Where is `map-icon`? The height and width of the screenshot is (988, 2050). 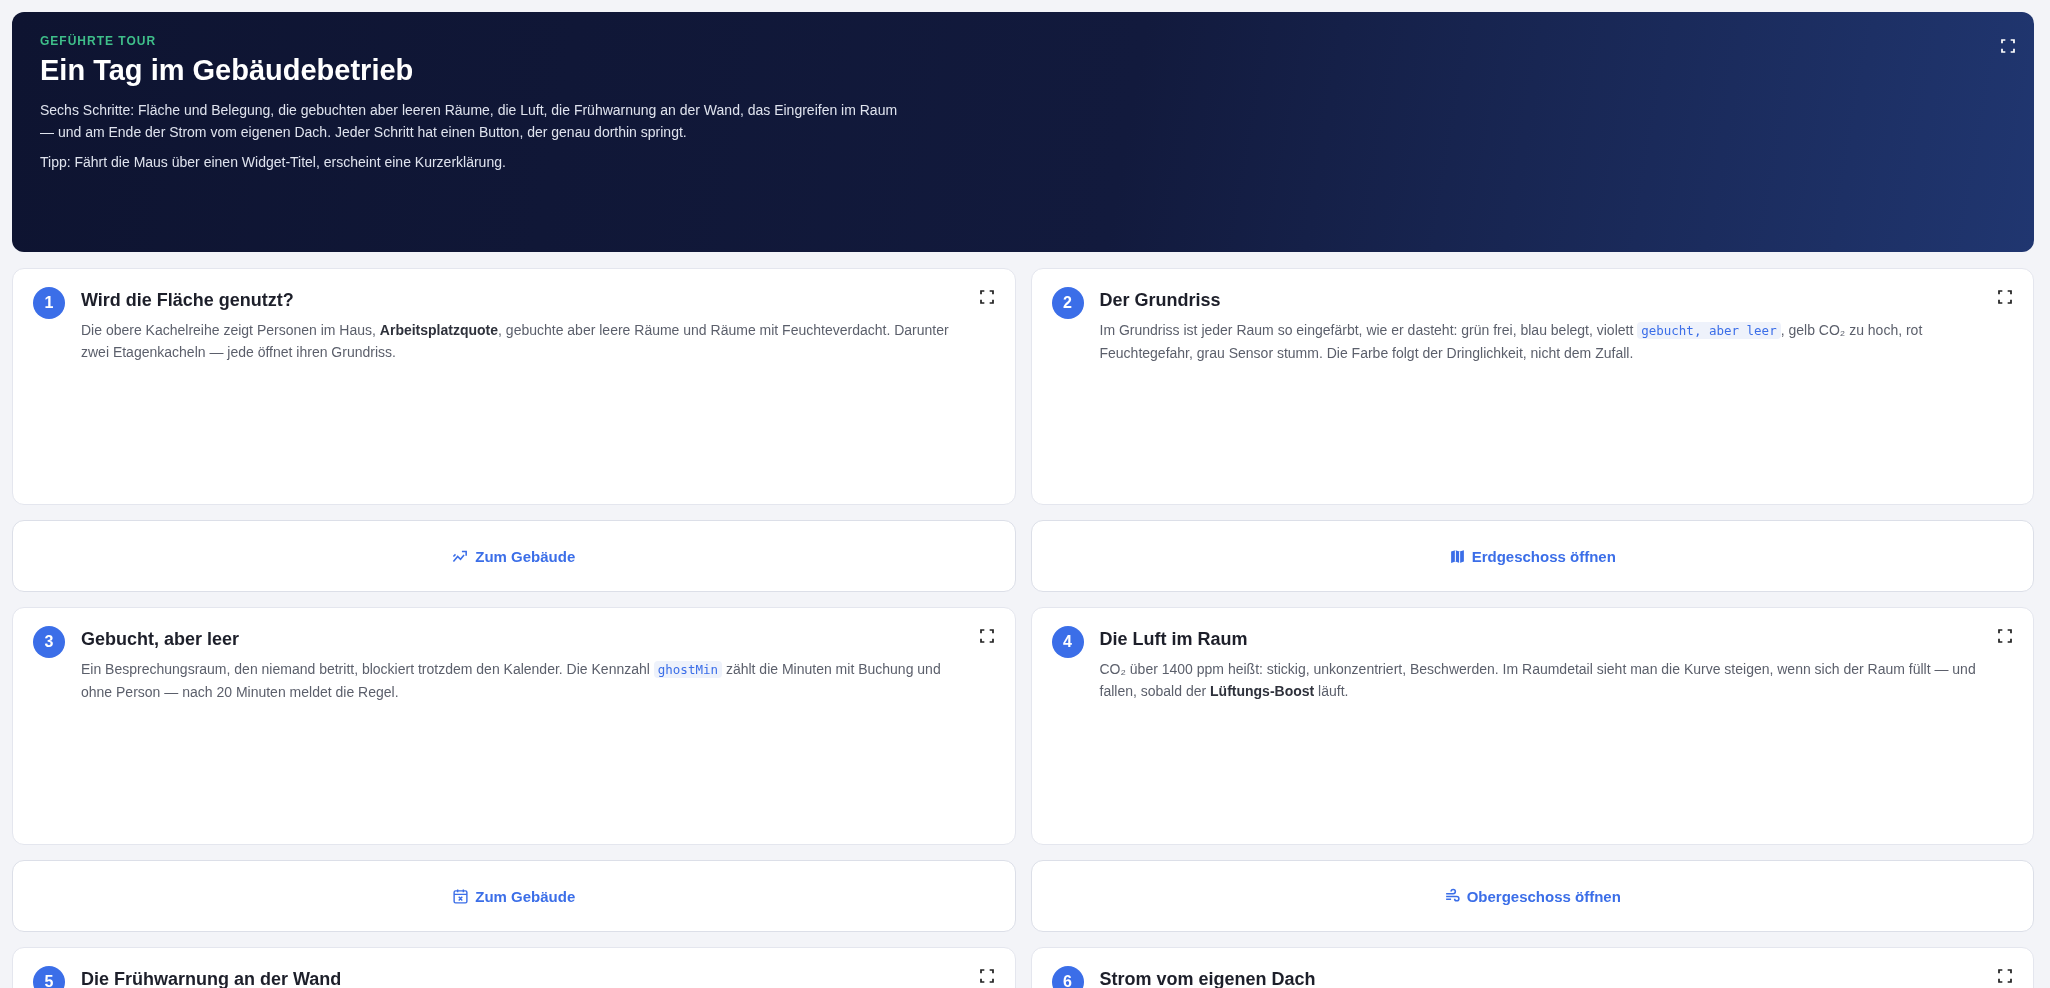
map-icon is located at coordinates (1457, 556).